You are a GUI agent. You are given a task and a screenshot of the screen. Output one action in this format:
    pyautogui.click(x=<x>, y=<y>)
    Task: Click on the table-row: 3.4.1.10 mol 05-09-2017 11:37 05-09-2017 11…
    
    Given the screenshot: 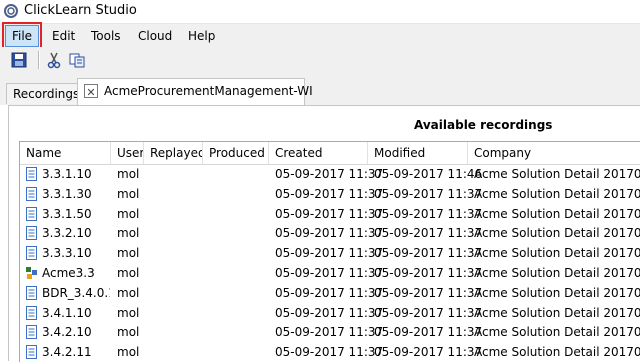 What is the action you would take?
    pyautogui.click(x=330, y=313)
    